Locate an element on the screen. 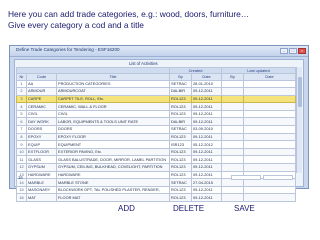  table-cell: 27-04-2015 is located at coordinates (206, 182).